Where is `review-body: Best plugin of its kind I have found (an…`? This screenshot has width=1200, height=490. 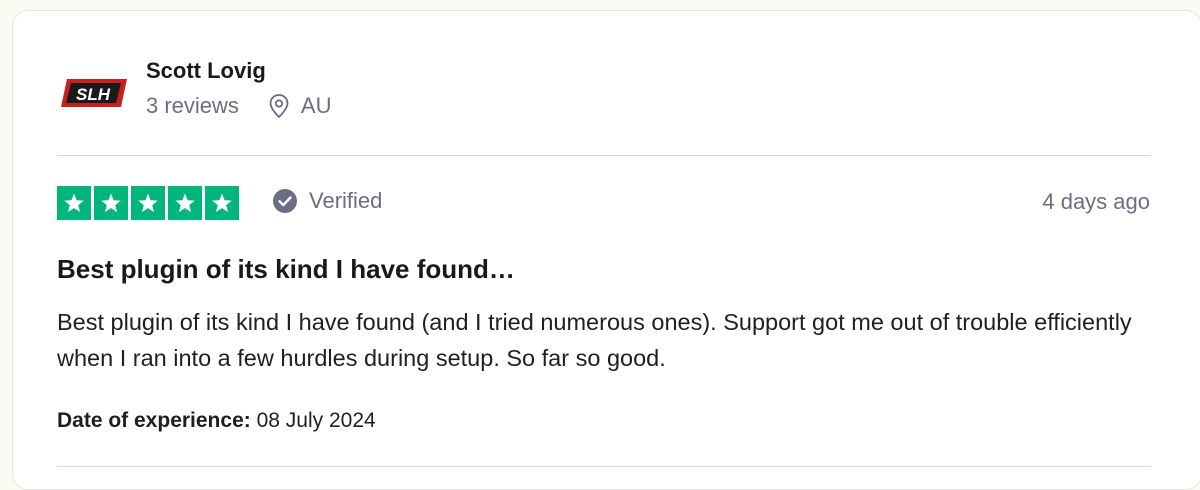 review-body: Best plugin of its kind I have found (an… is located at coordinates (594, 340).